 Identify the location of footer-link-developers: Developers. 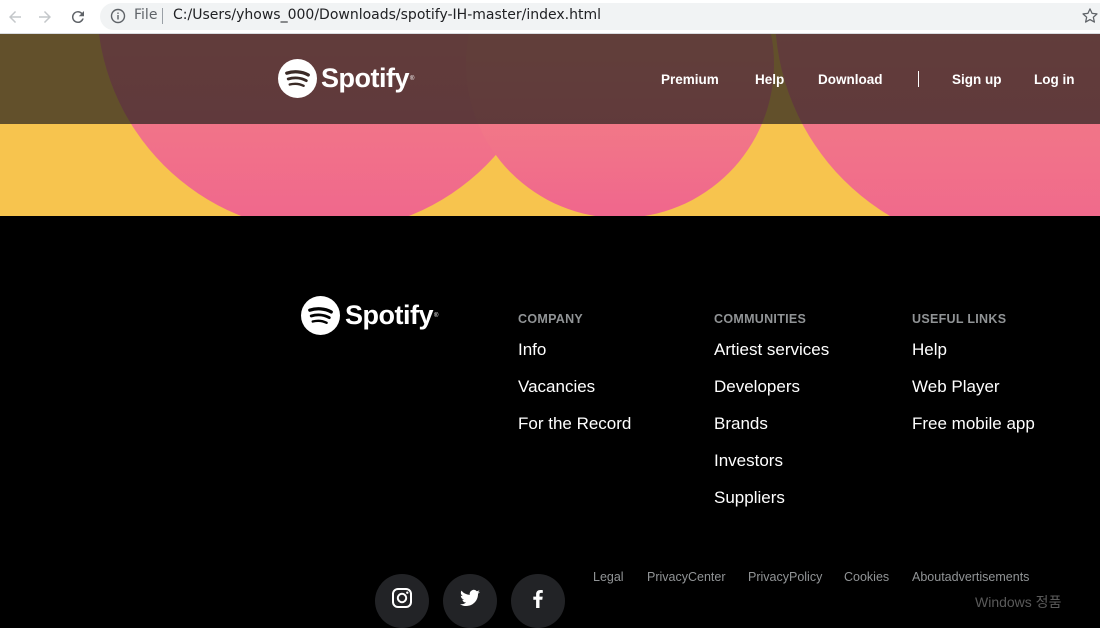
(771, 395).